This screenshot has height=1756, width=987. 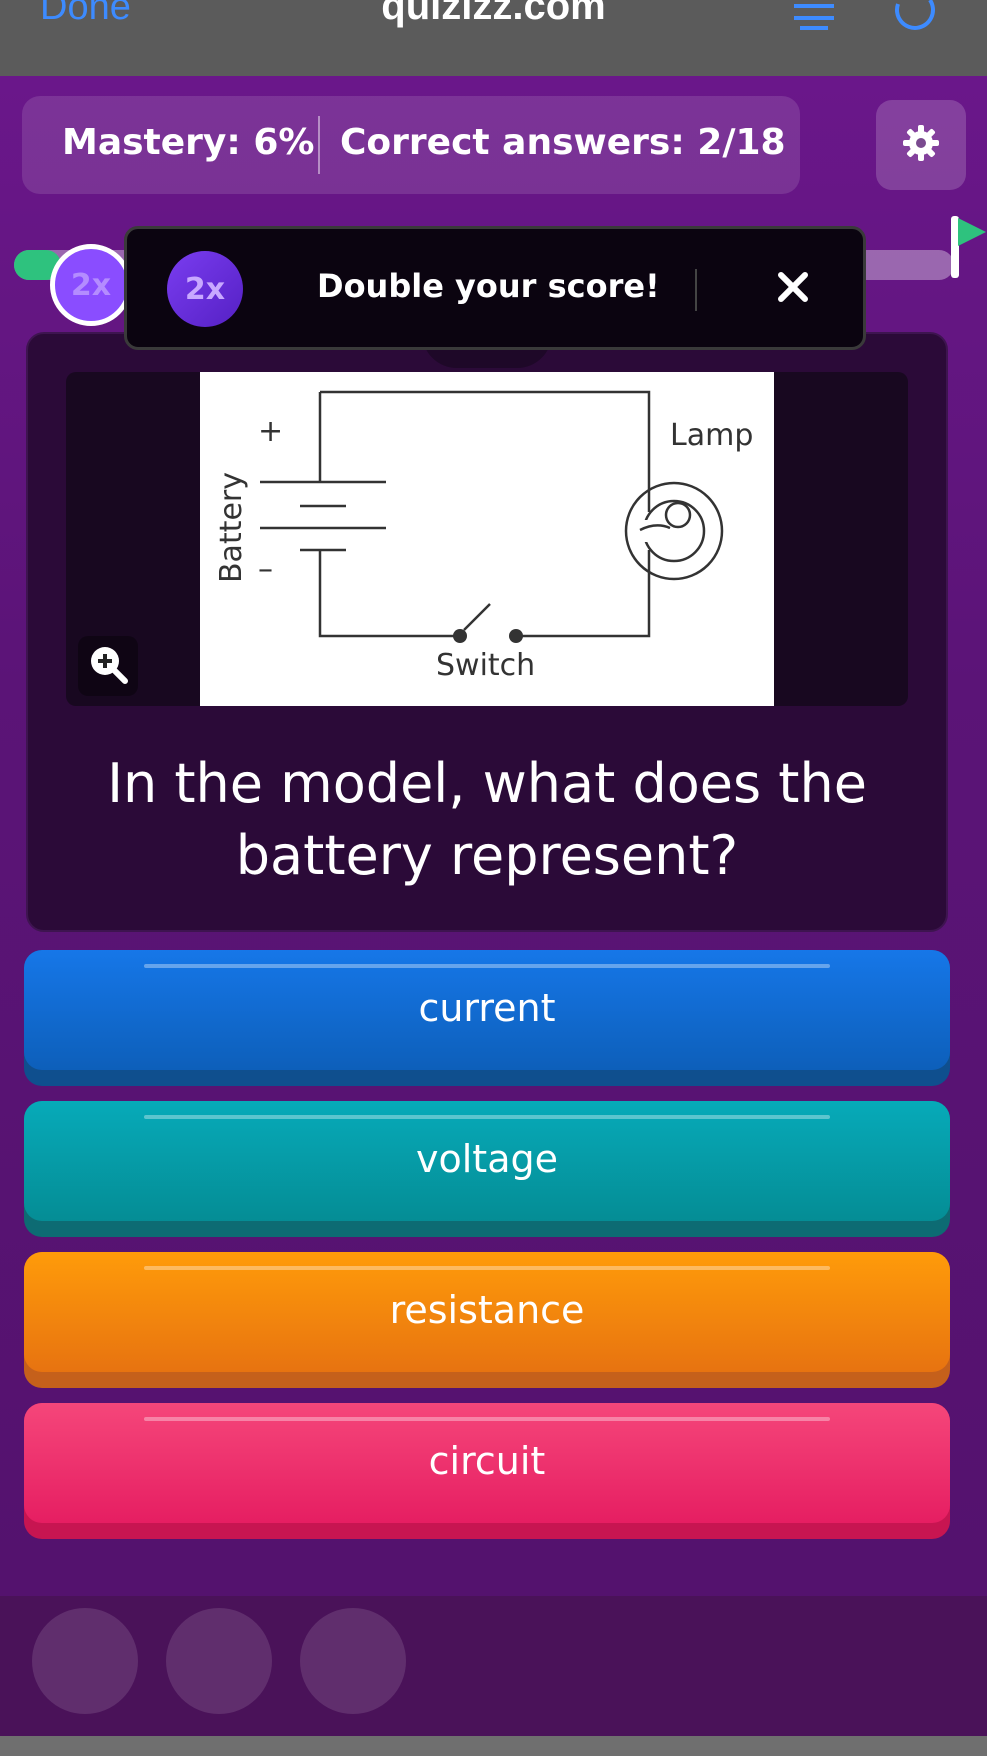 What do you see at coordinates (493, 1746) in the screenshot?
I see `bottom-strip` at bounding box center [493, 1746].